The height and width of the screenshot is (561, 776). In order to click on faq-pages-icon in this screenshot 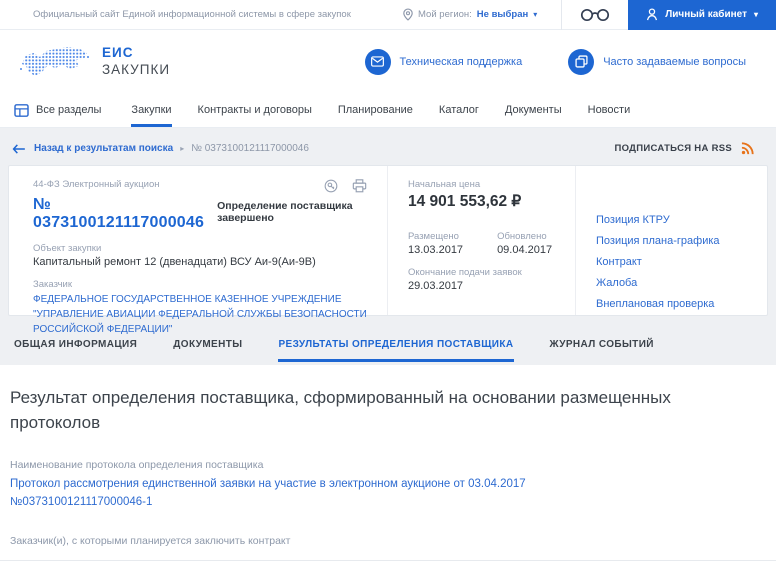, I will do `click(581, 61)`.